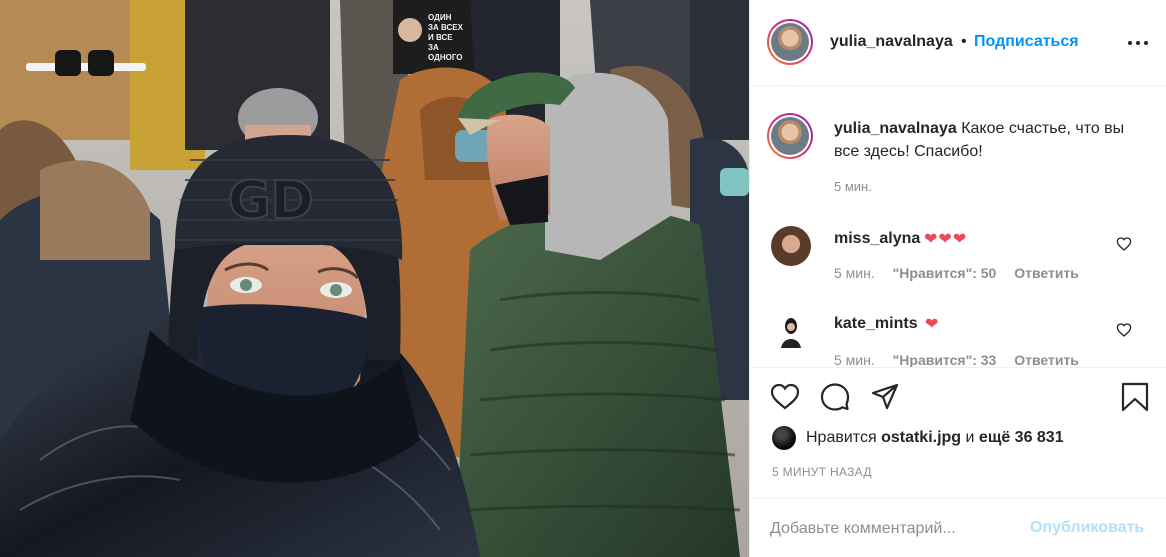 Image resolution: width=1166 pixels, height=557 pixels. What do you see at coordinates (790, 42) in the screenshot?
I see `author-avatar` at bounding box center [790, 42].